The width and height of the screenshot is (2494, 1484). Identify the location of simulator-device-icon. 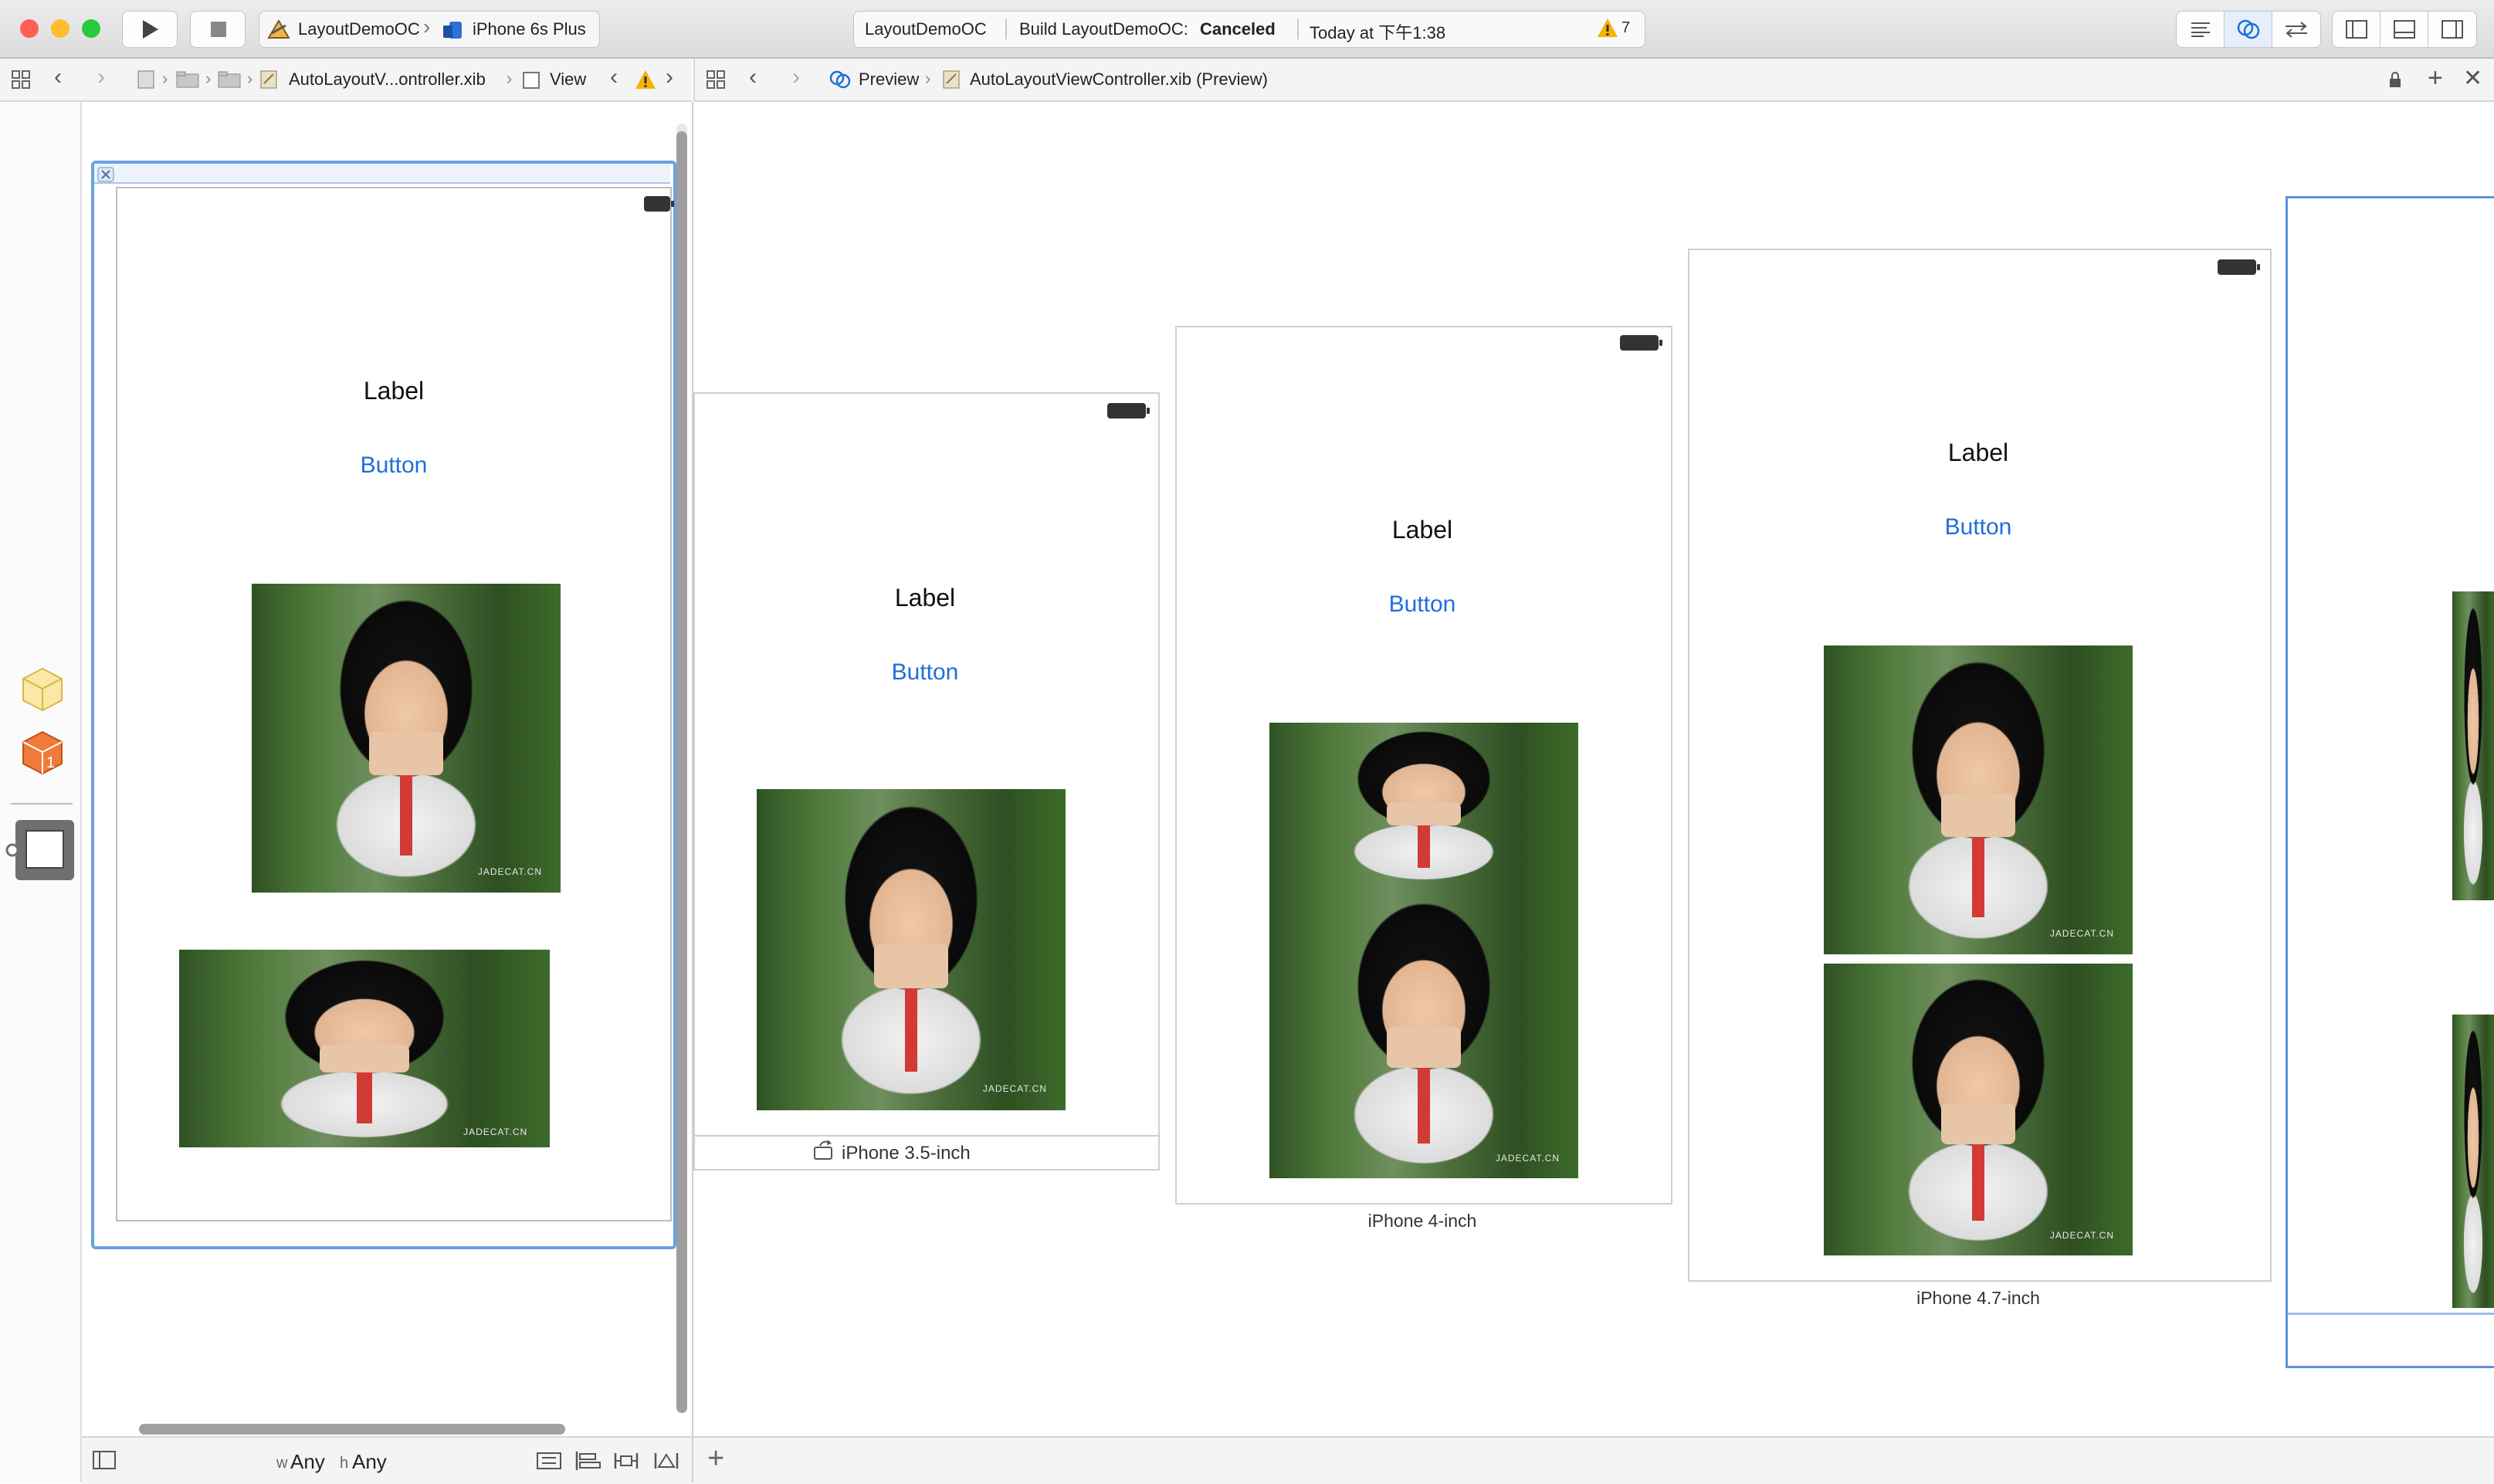
(452, 30).